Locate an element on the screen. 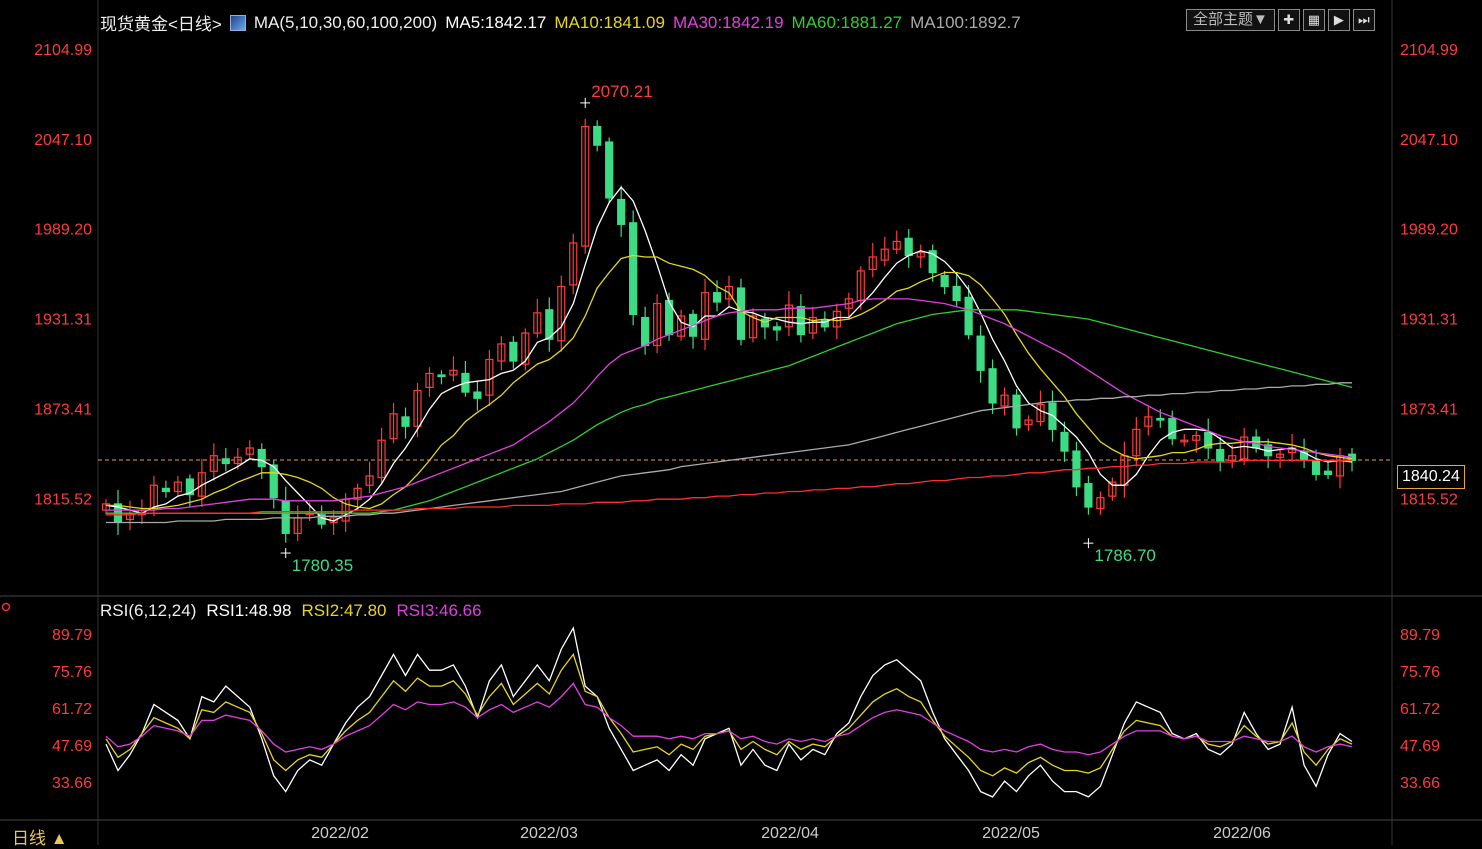 Image resolution: width=1482 pixels, height=849 pixels. theme-dropdown: 全部主题▼ is located at coordinates (1230, 20).